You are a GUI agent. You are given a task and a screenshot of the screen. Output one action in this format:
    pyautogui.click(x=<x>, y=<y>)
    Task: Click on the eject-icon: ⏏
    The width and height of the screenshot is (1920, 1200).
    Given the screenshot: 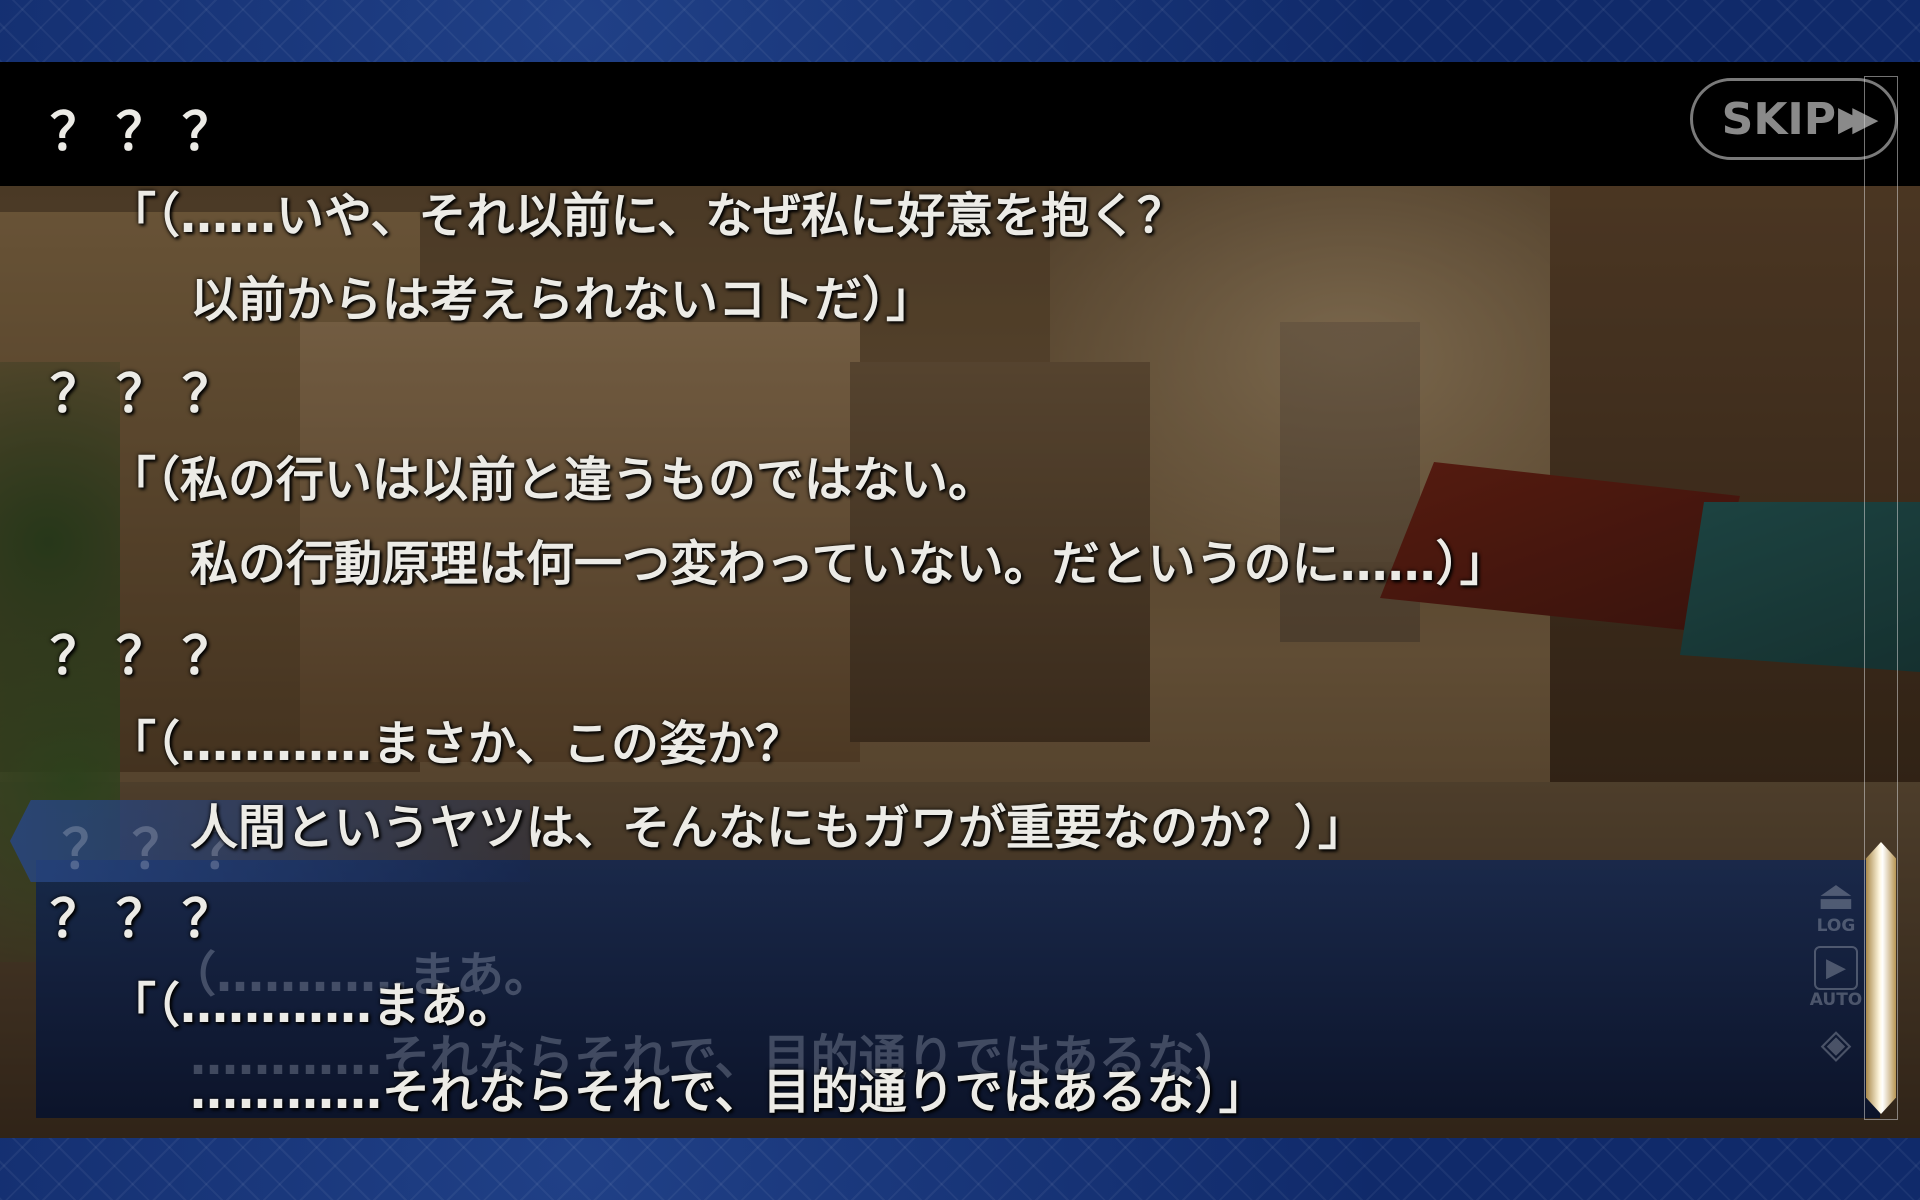 What is the action you would take?
    pyautogui.click(x=1836, y=896)
    